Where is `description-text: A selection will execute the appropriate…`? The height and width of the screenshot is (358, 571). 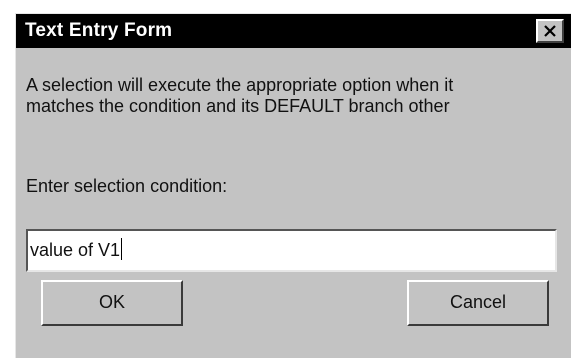
description-text: A selection will execute the appropriate… is located at coordinates (296, 96).